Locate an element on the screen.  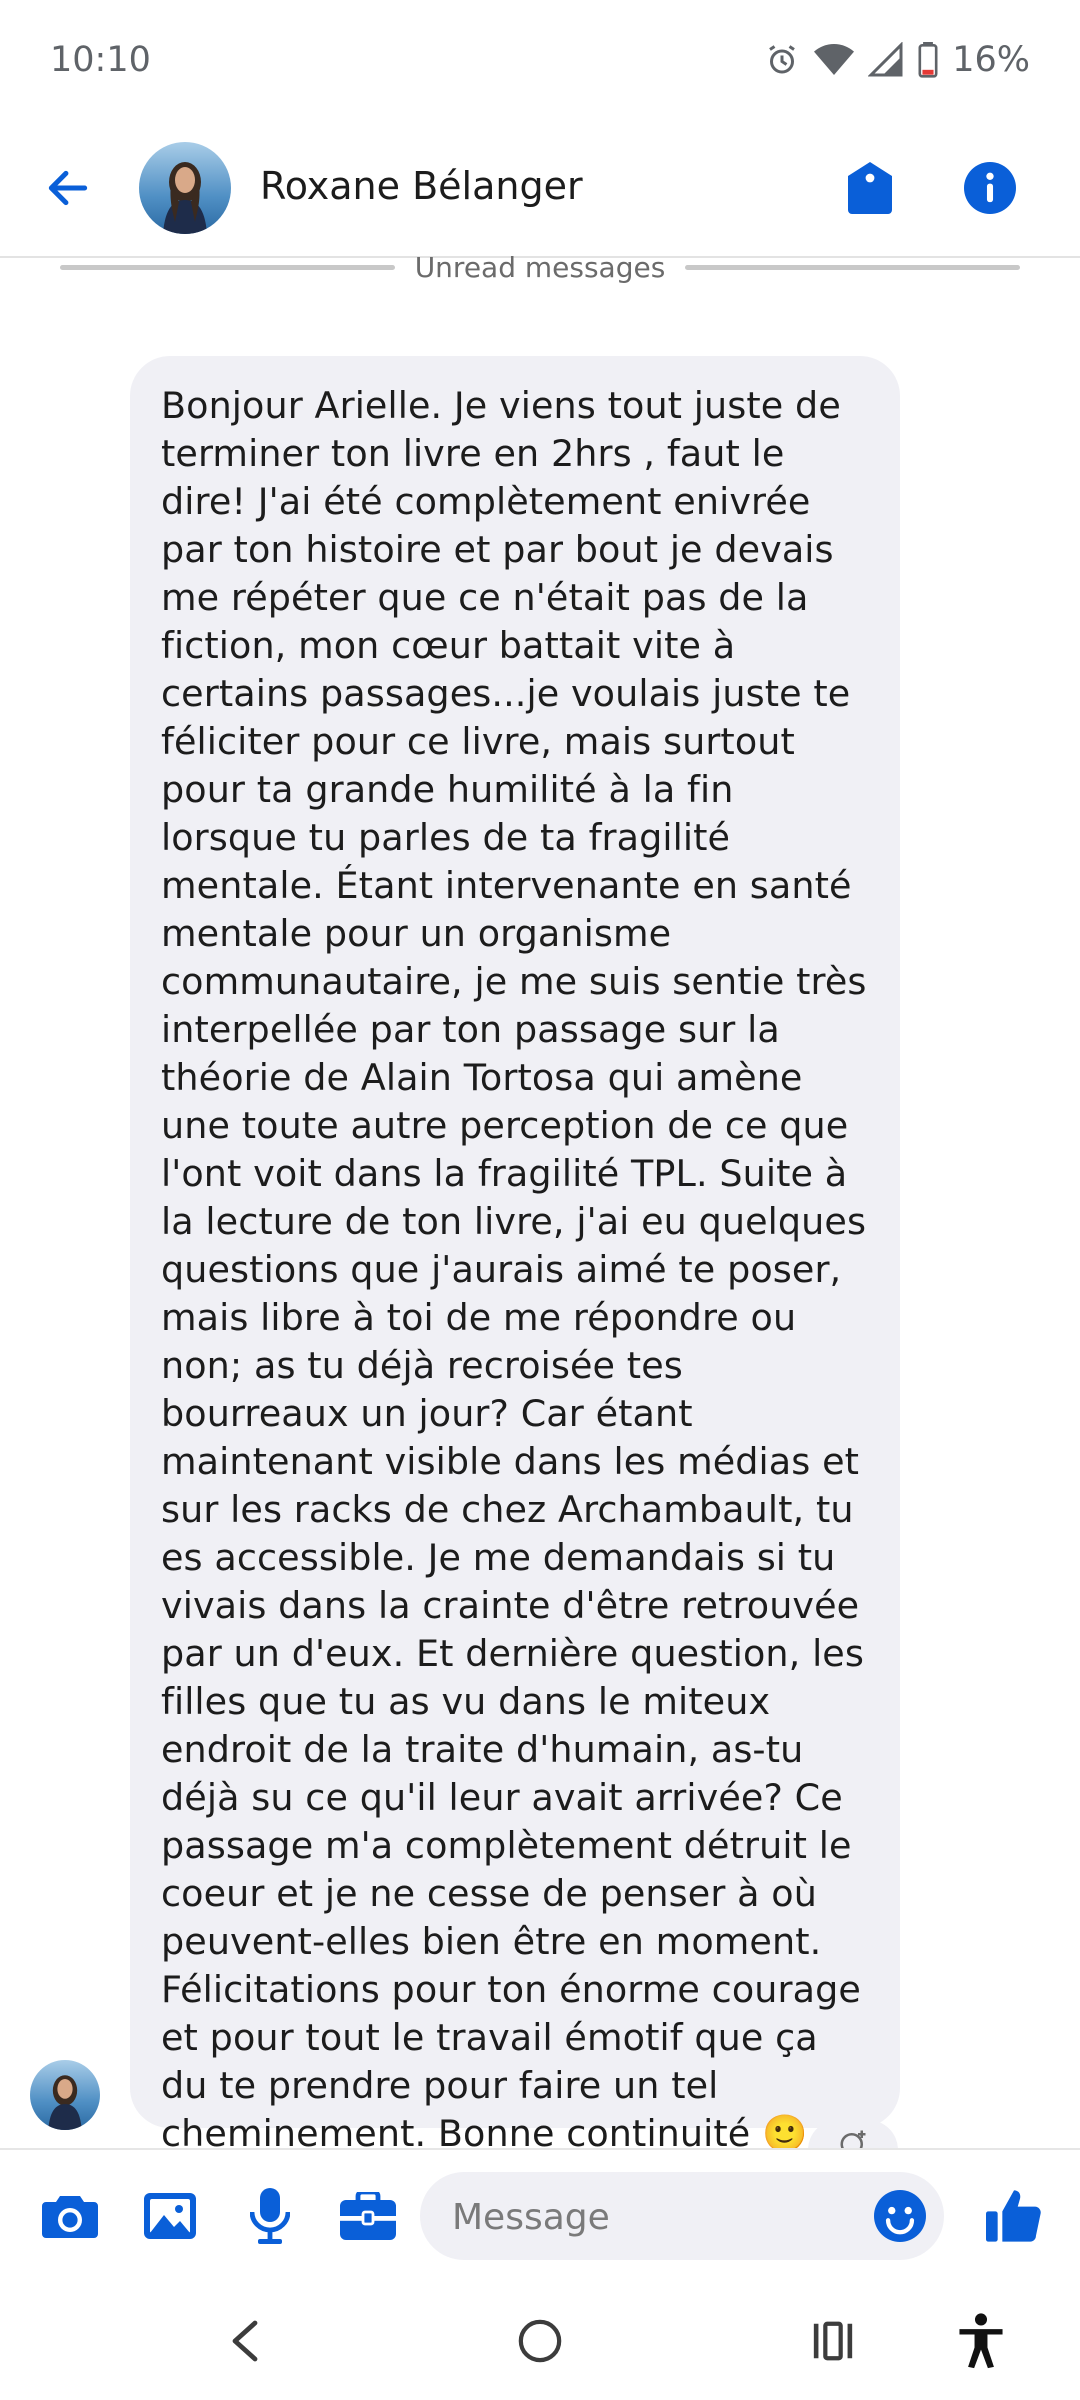
accessibility-icon is located at coordinates (981, 2341).